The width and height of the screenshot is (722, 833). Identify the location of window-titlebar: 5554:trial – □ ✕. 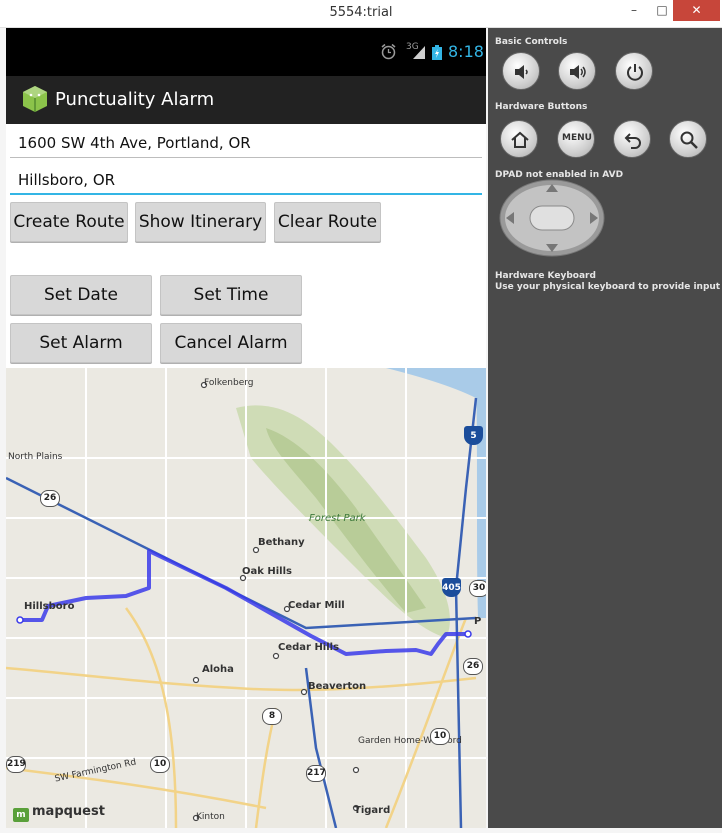
(361, 14).